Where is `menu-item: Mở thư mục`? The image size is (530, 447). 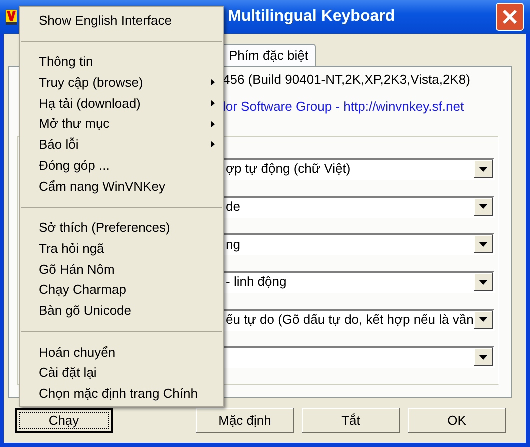 menu-item: Mở thư mục is located at coordinates (121, 124).